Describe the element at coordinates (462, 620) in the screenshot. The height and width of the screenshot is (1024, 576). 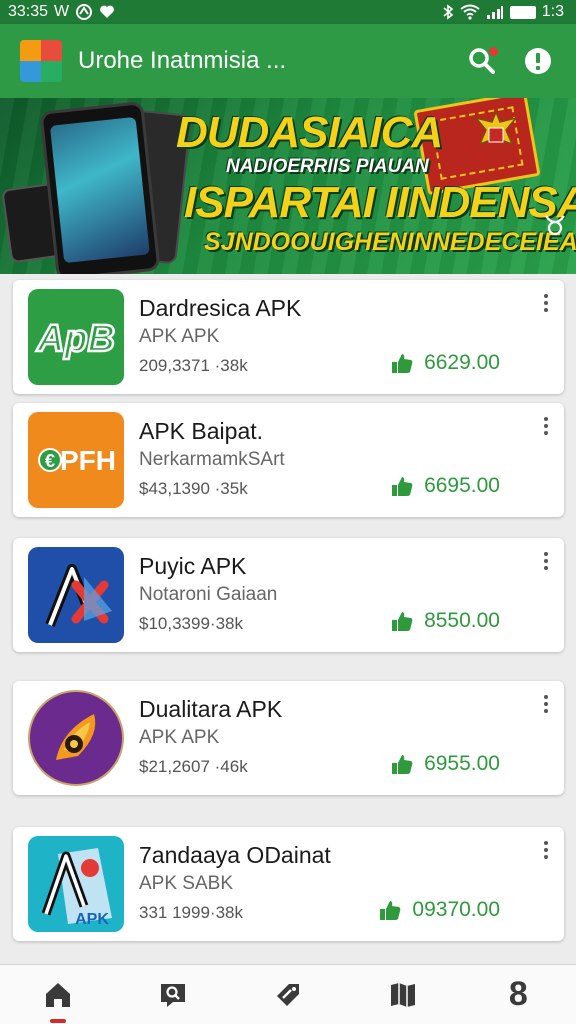
I see `app-price: 8550.00` at that location.